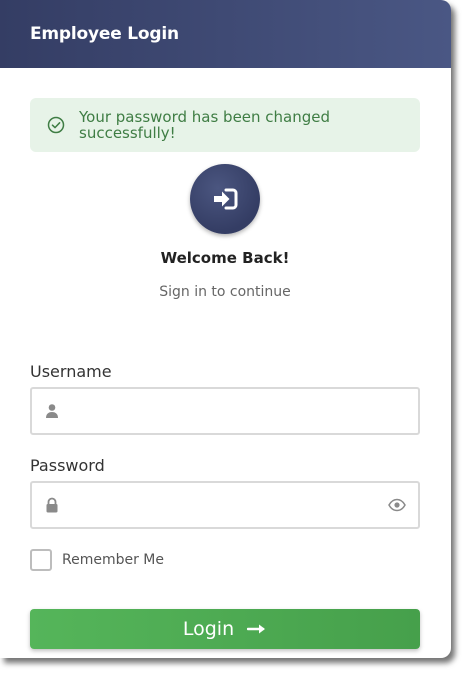  I want to click on sign-in-icon, so click(226, 199).